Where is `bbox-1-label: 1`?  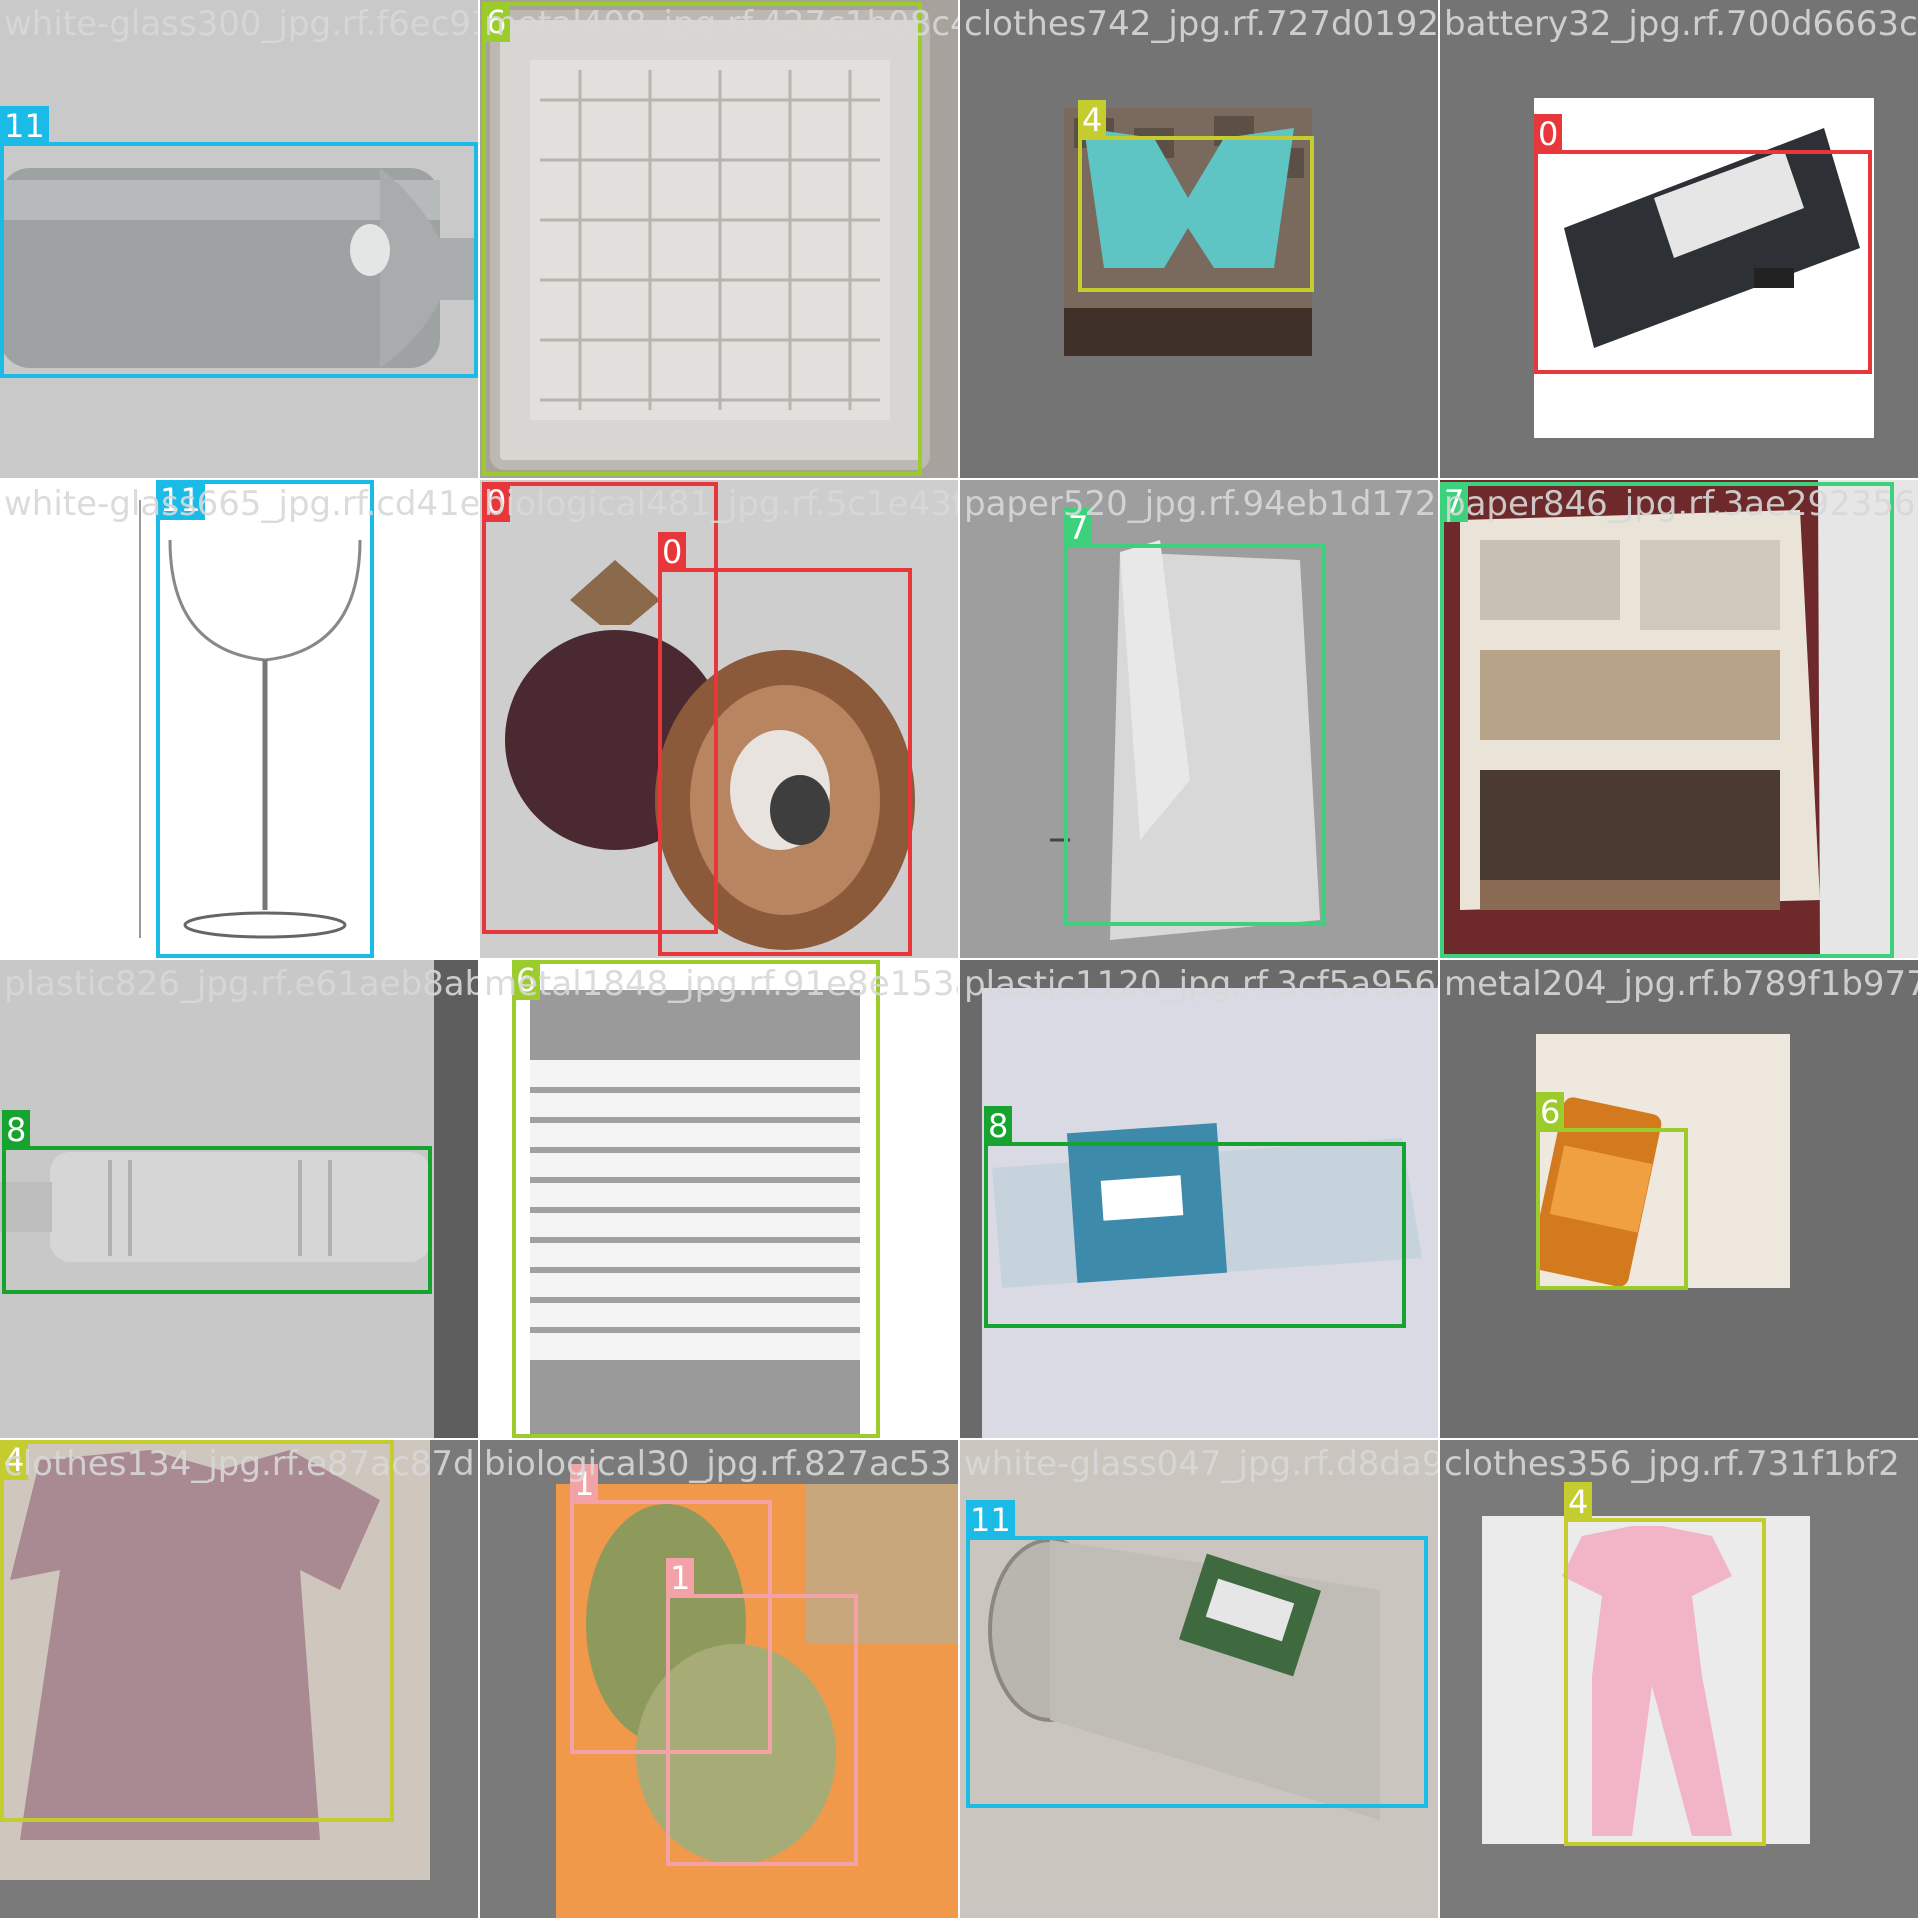
bbox-1-label: 1 is located at coordinates (680, 1578).